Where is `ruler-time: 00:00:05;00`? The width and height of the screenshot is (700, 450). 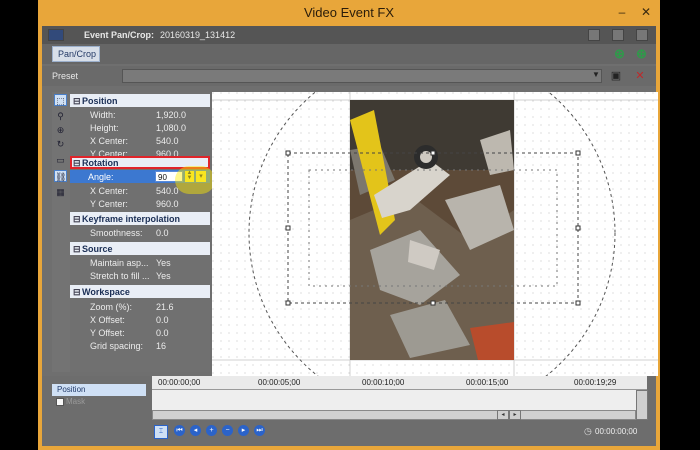
ruler-time: 00:00:05;00 is located at coordinates (279, 382).